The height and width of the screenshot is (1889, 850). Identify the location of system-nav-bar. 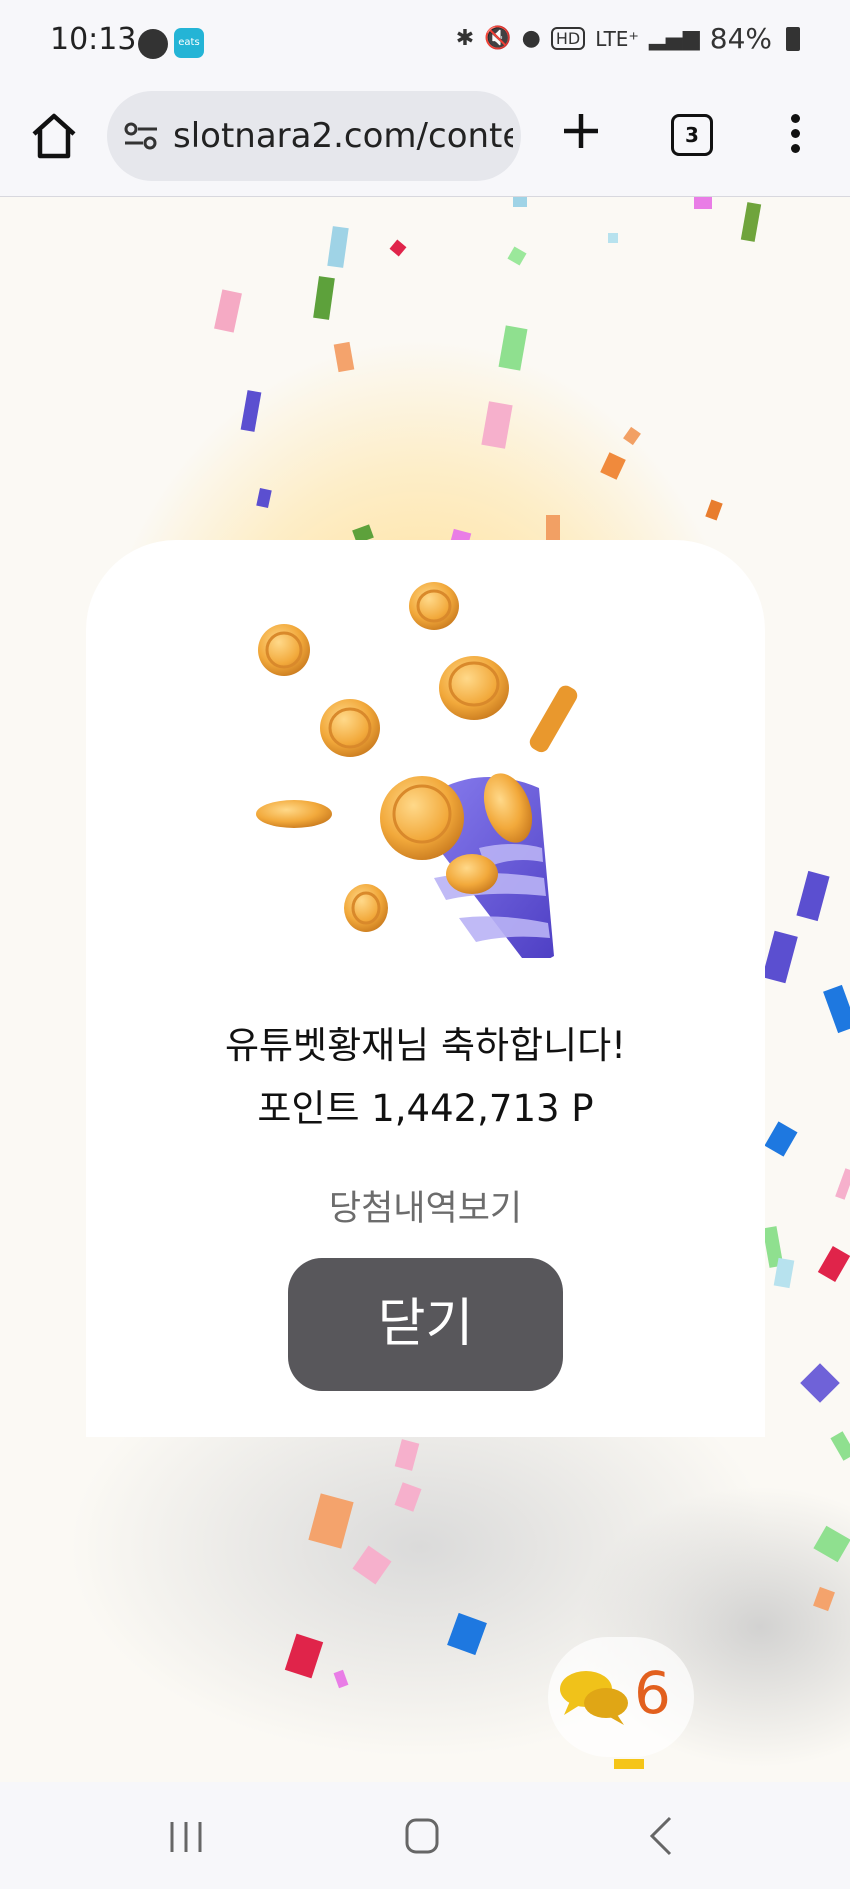
(425, 1835).